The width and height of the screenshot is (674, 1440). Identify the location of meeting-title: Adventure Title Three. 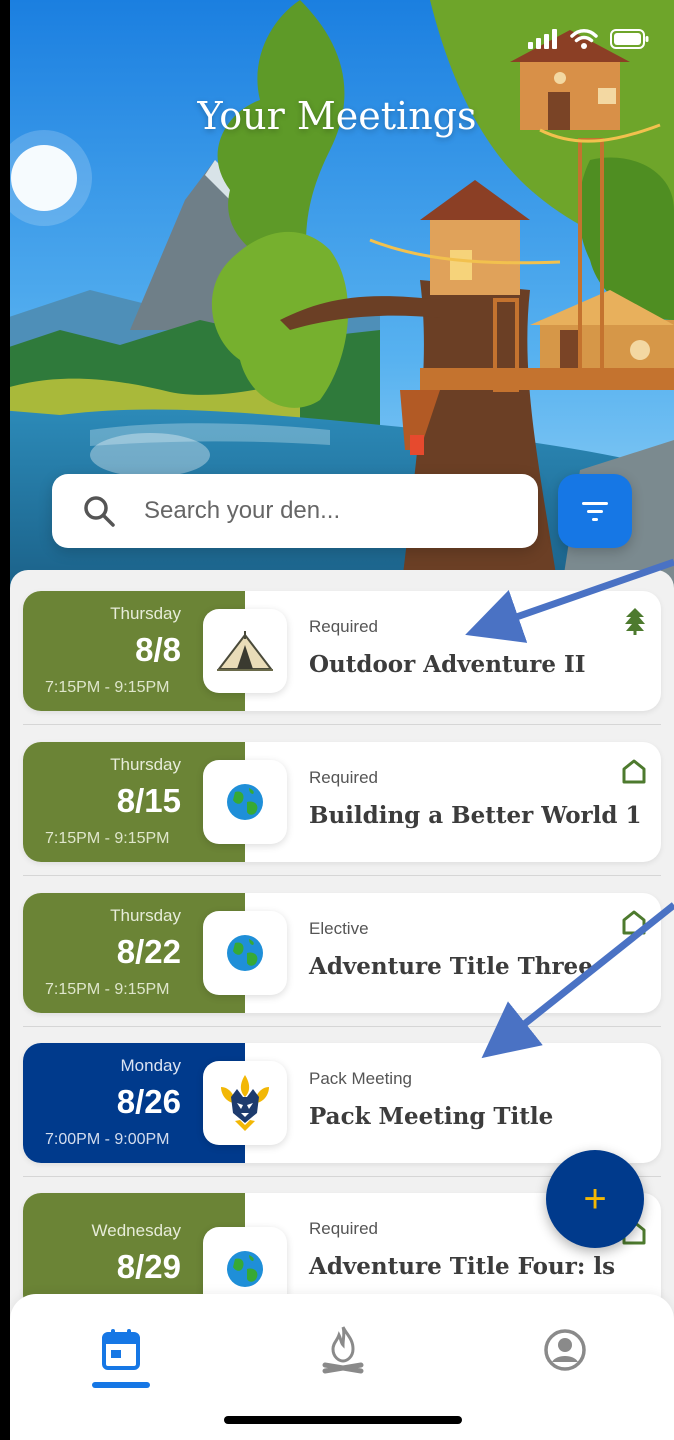
(451, 966).